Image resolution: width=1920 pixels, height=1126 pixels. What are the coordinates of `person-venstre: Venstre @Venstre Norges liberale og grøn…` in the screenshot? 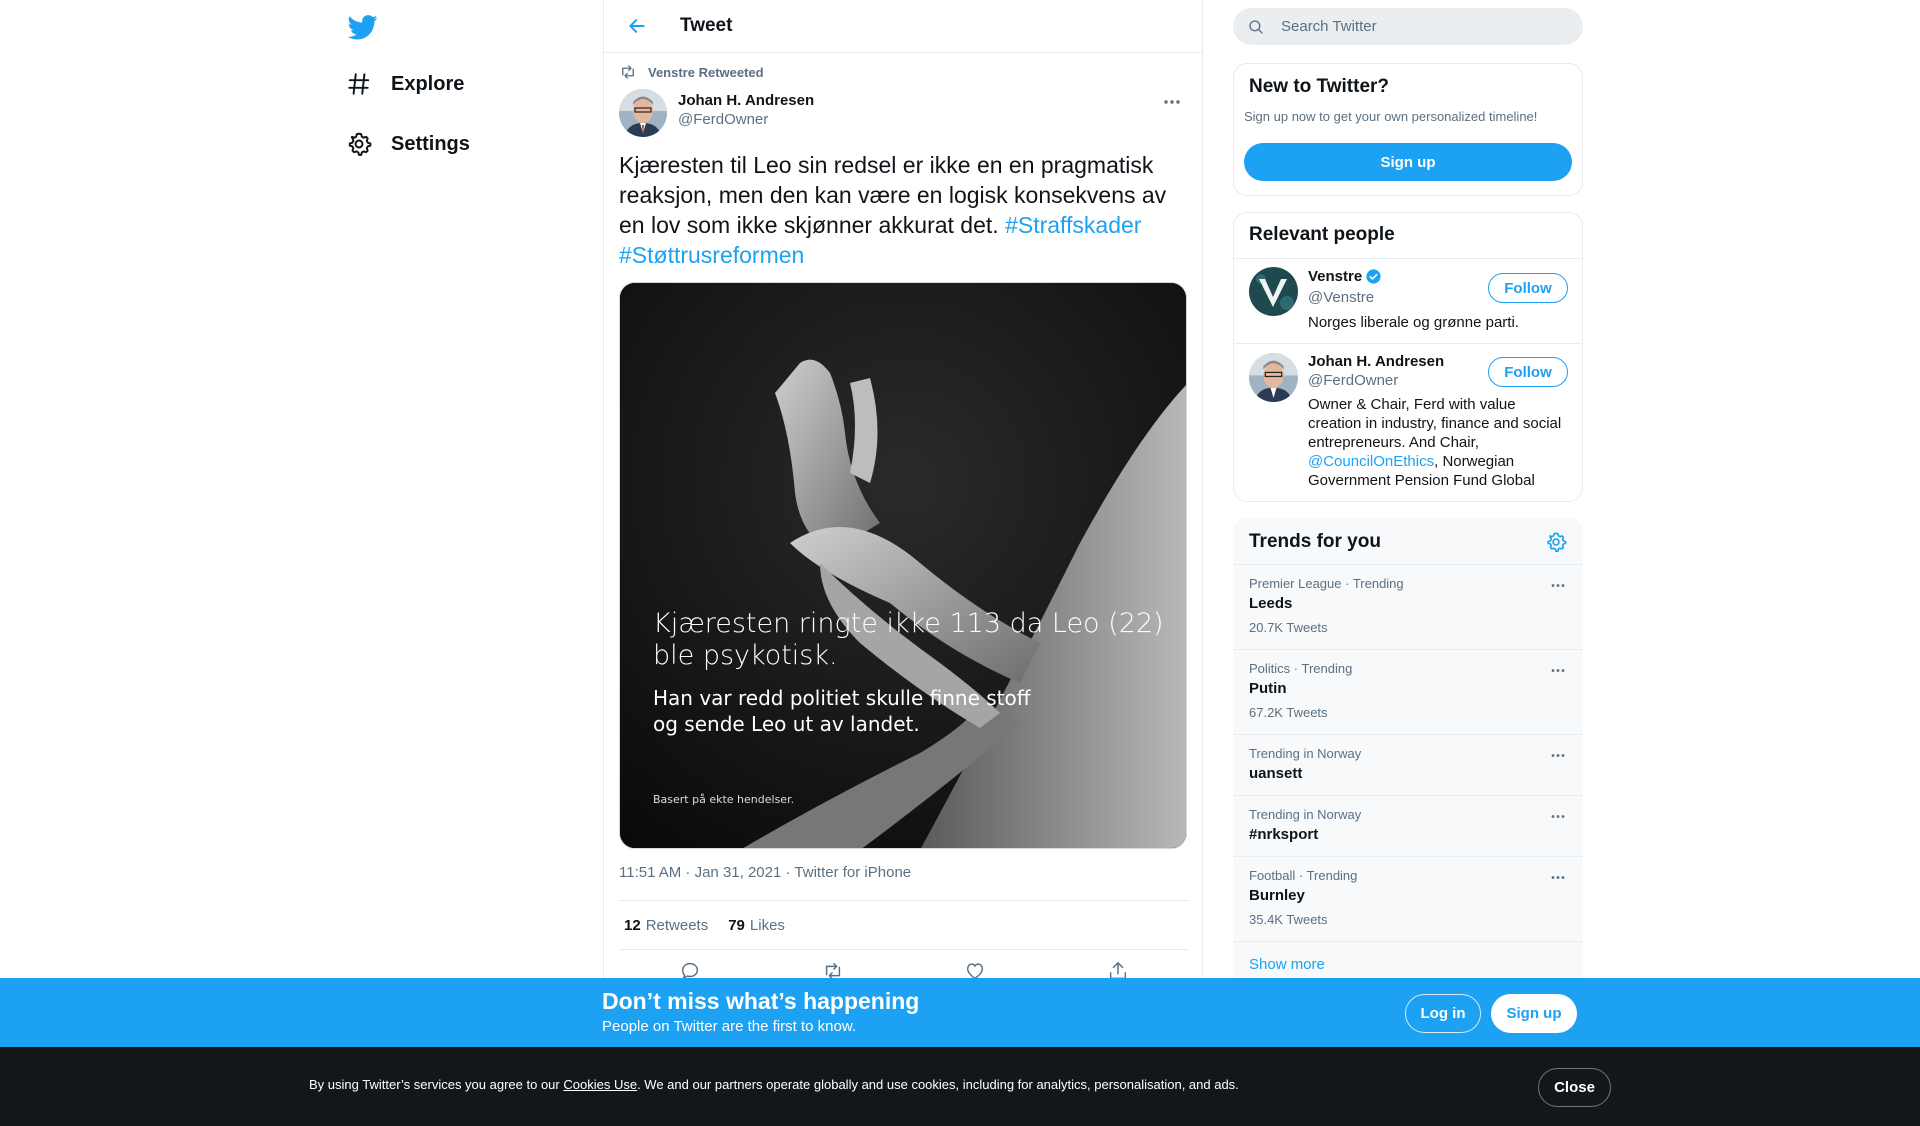 It's located at (1408, 300).